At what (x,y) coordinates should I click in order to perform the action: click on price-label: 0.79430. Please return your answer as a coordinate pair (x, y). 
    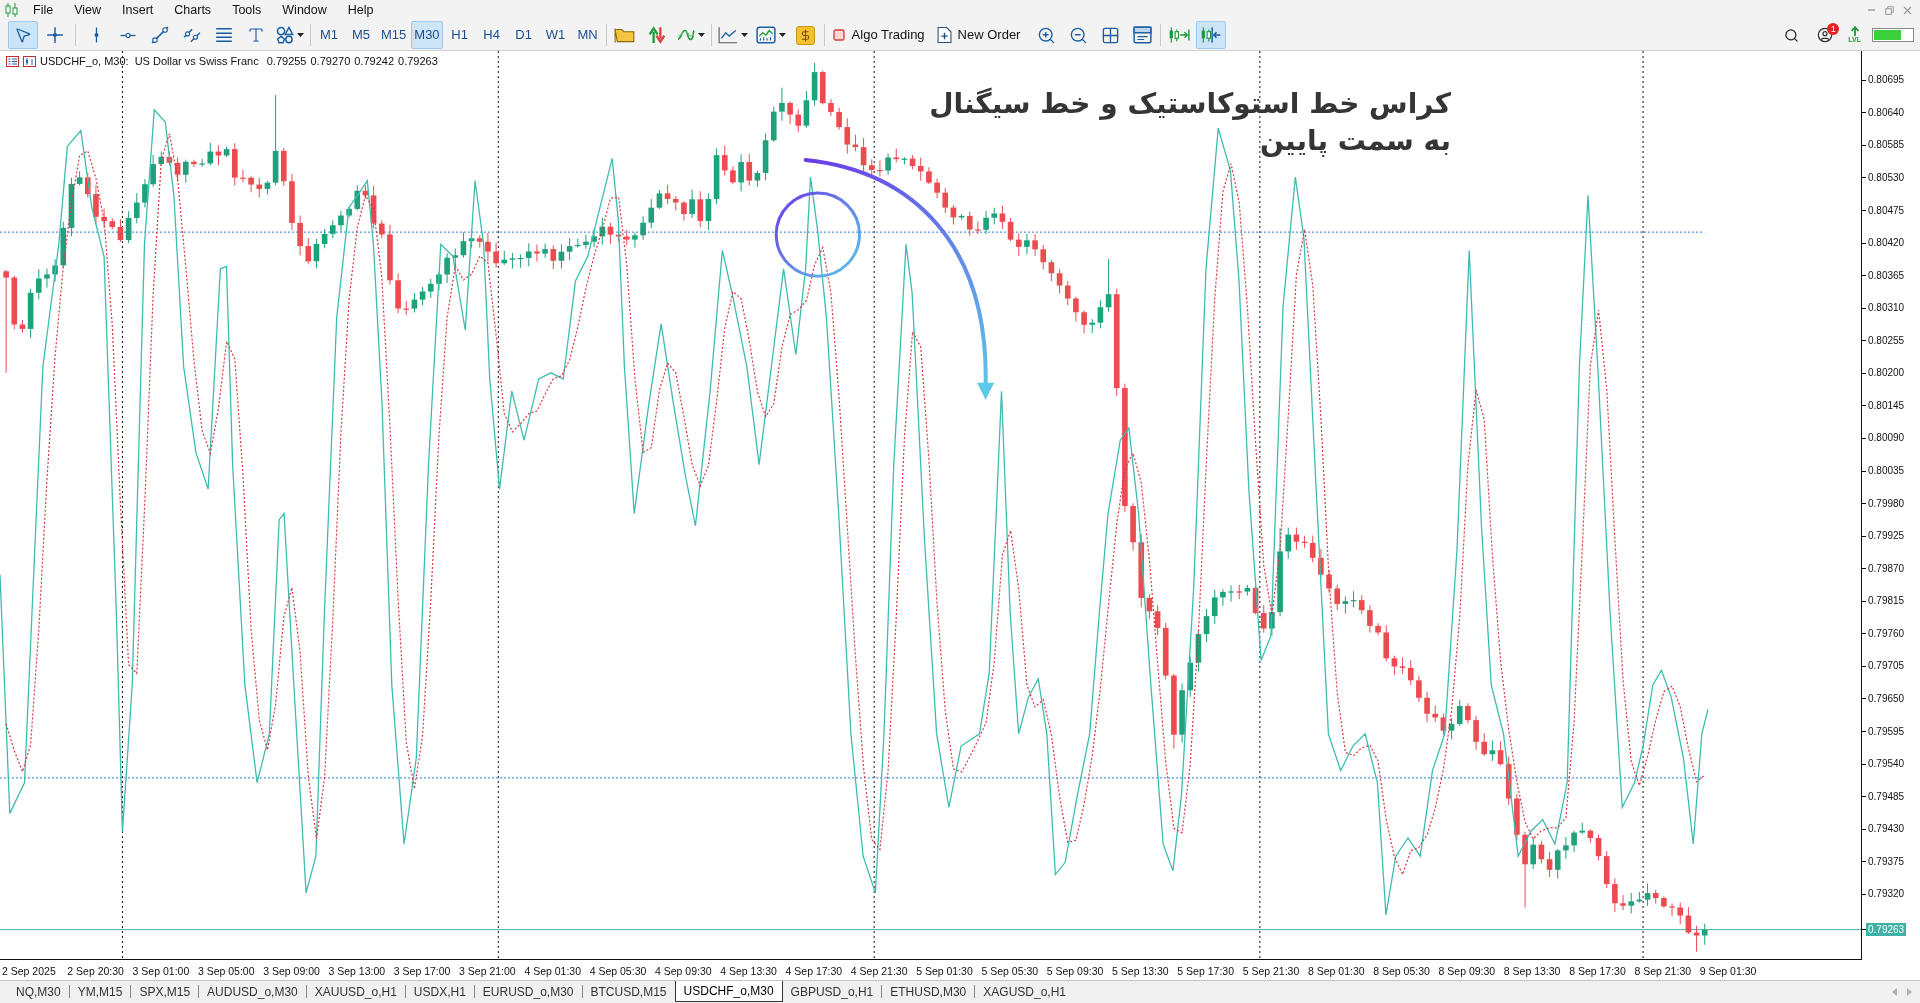
    Looking at the image, I should click on (1886, 829).